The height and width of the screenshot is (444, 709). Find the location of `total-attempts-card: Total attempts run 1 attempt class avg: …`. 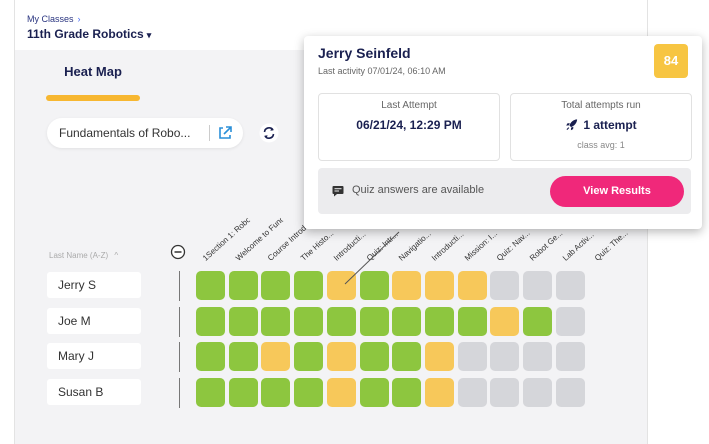

total-attempts-card: Total attempts run 1 attempt class avg: … is located at coordinates (601, 127).